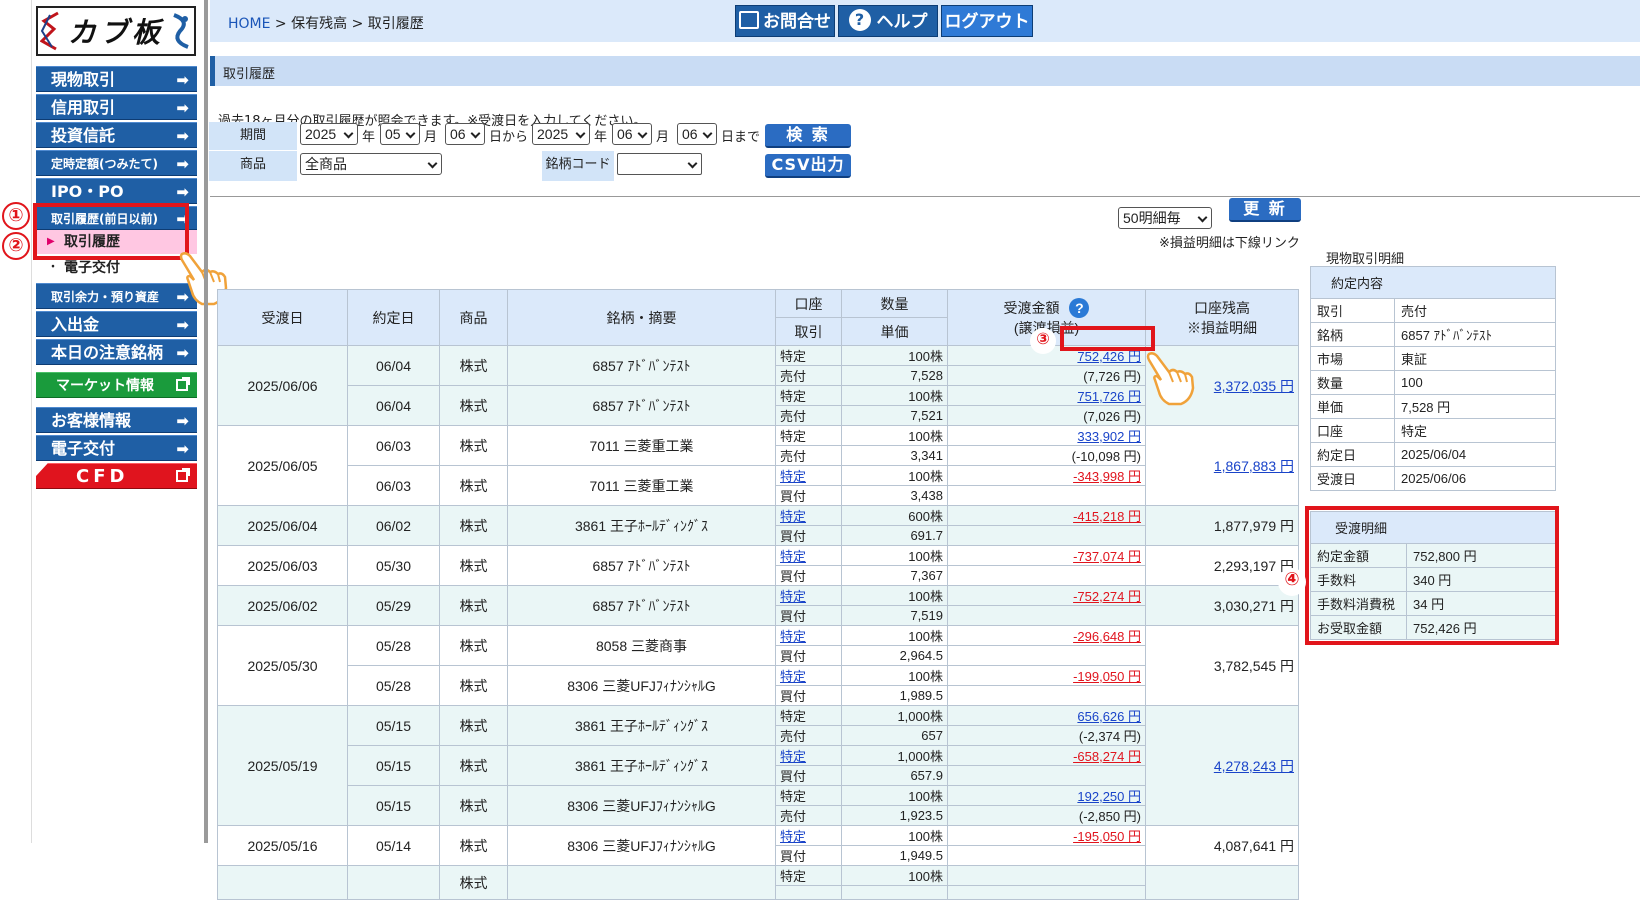  Describe the element at coordinates (1109, 796) in the screenshot. I see `amount-link: 192,250 円` at that location.